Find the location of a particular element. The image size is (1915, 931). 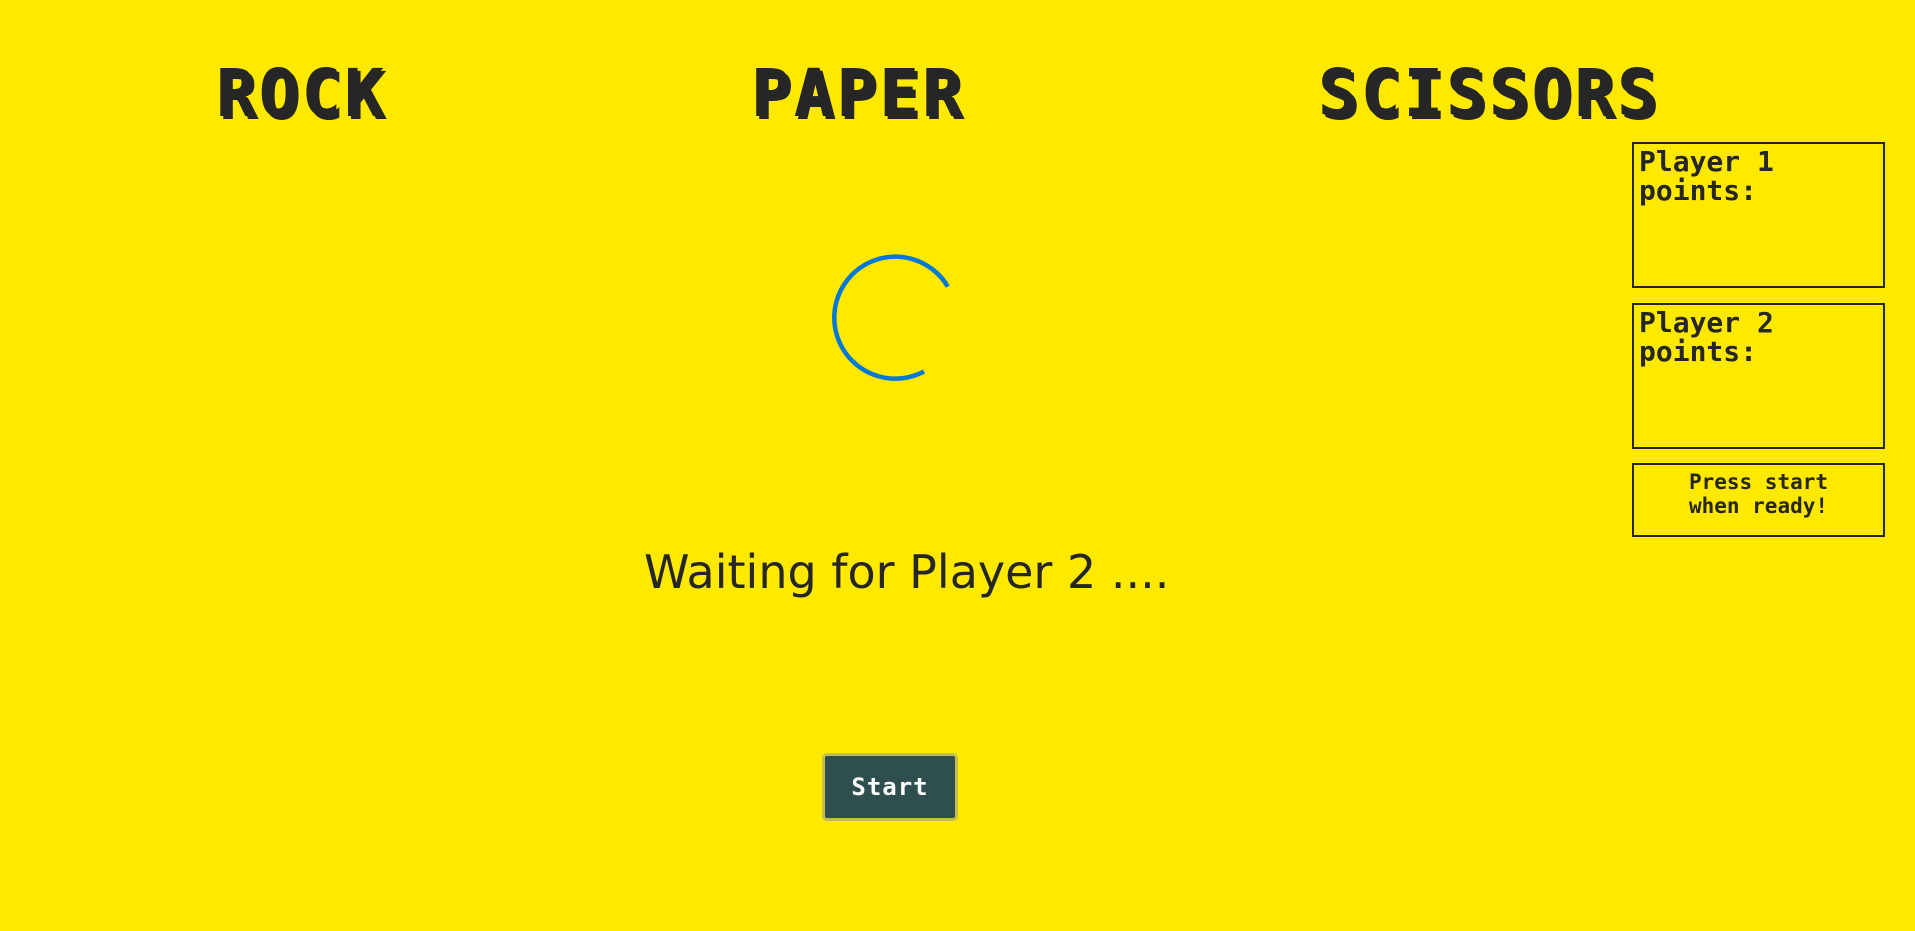

title-scissors: SCISSORS is located at coordinates (1489, 93).